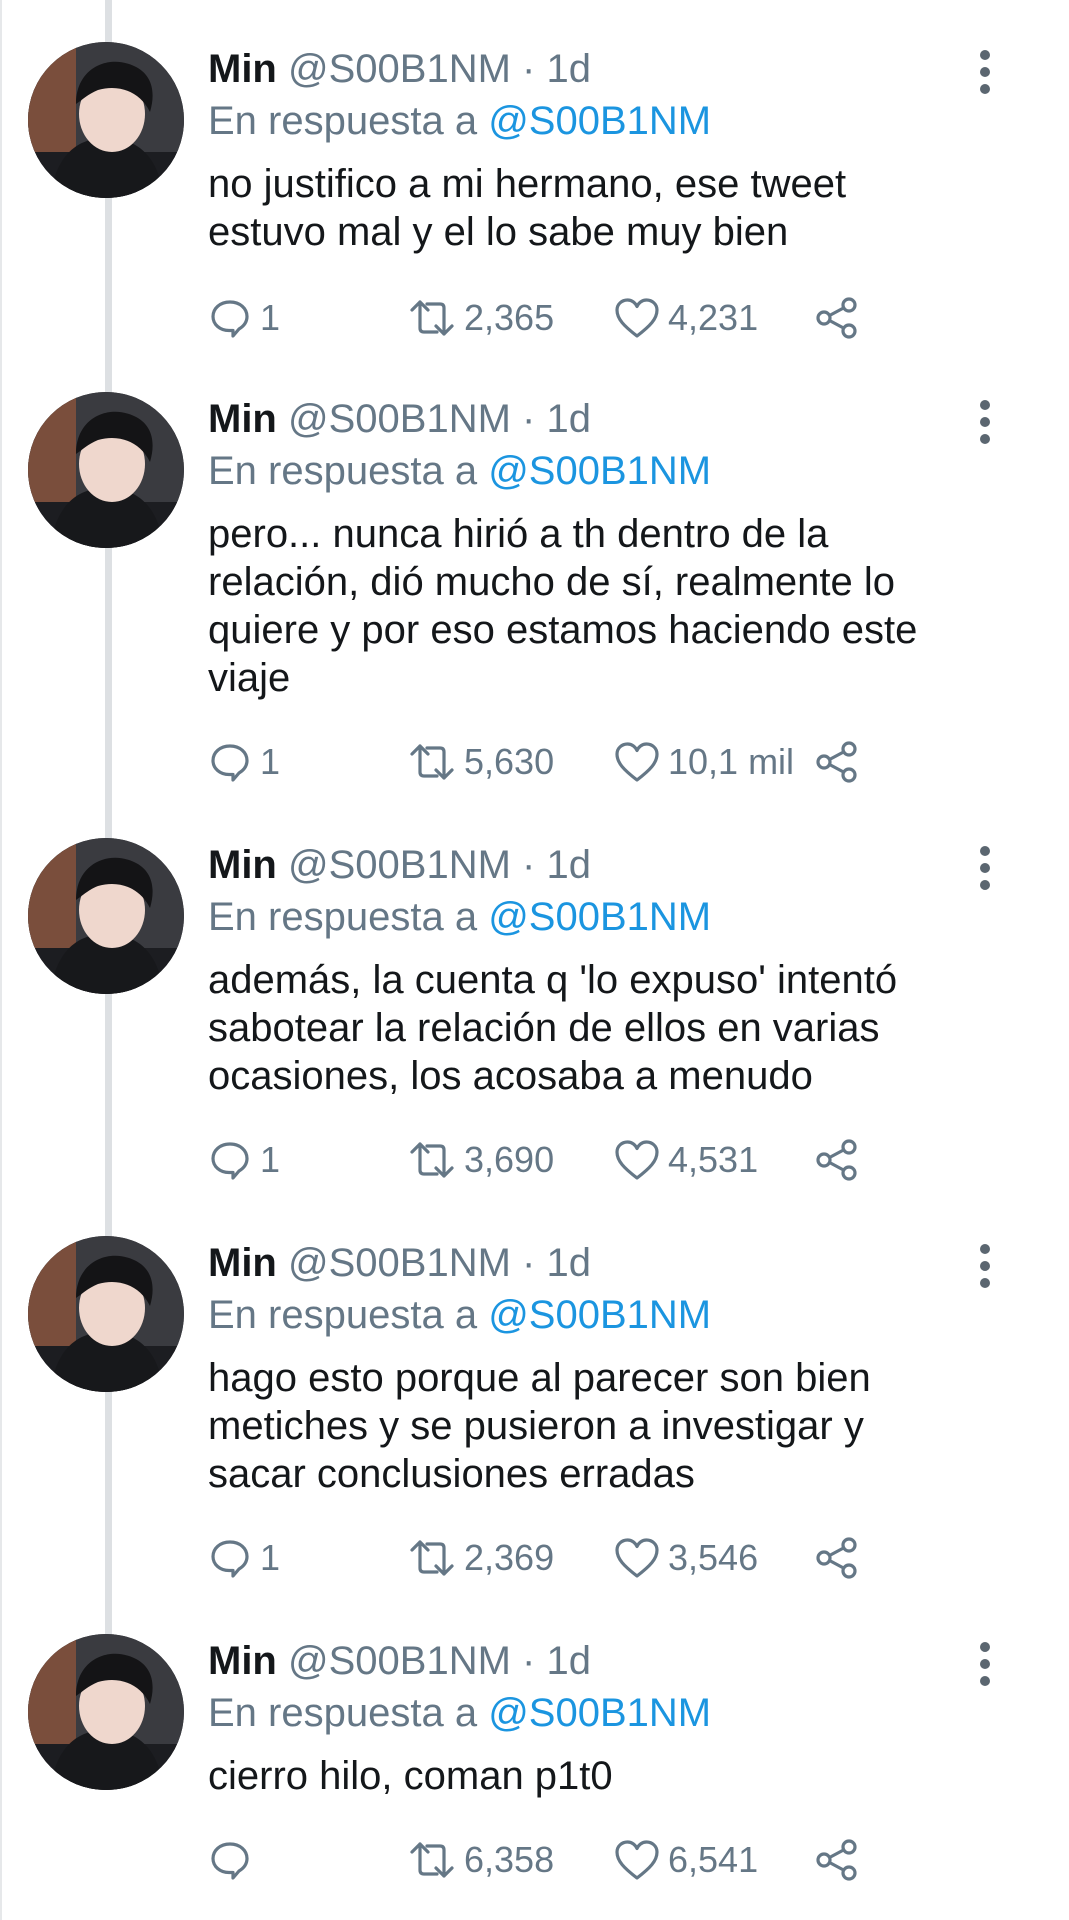 The height and width of the screenshot is (1920, 1069). What do you see at coordinates (249, 678) in the screenshot?
I see `tweet-text-line: viaje` at bounding box center [249, 678].